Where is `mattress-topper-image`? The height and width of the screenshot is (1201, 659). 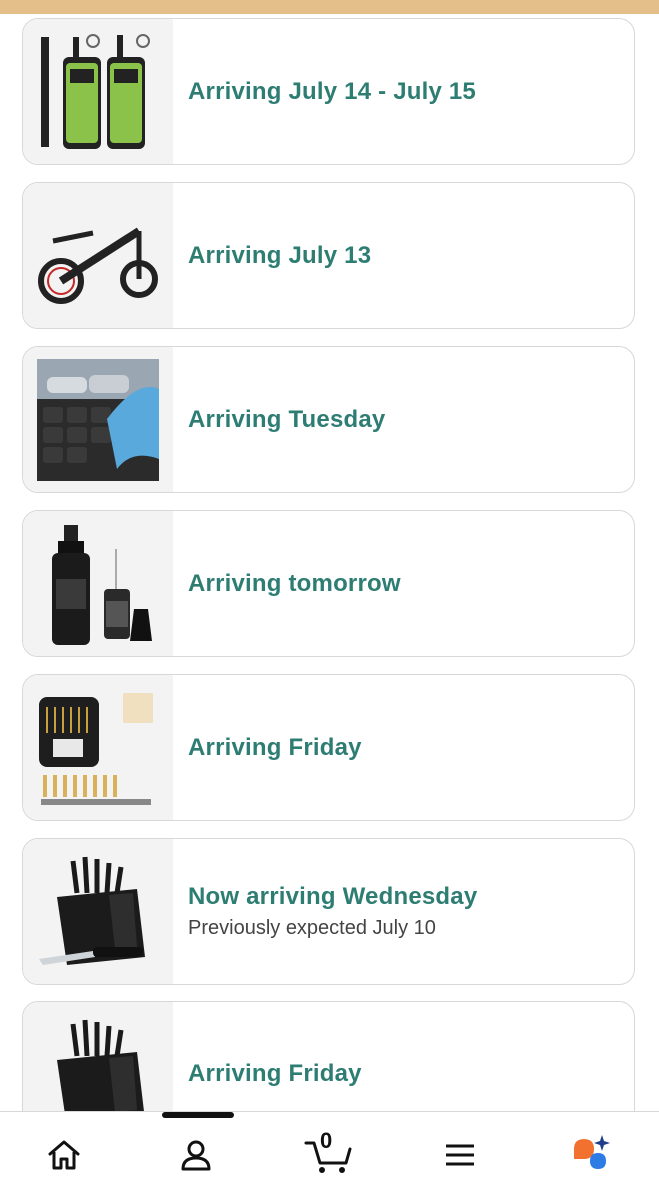
mattress-topper-image is located at coordinates (98, 419).